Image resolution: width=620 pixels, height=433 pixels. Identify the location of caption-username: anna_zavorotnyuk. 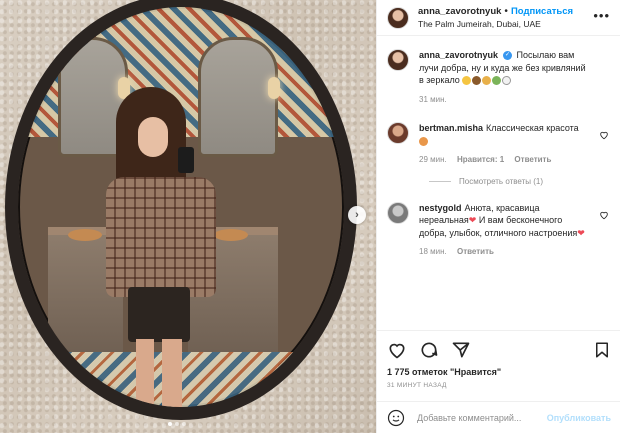
(458, 55).